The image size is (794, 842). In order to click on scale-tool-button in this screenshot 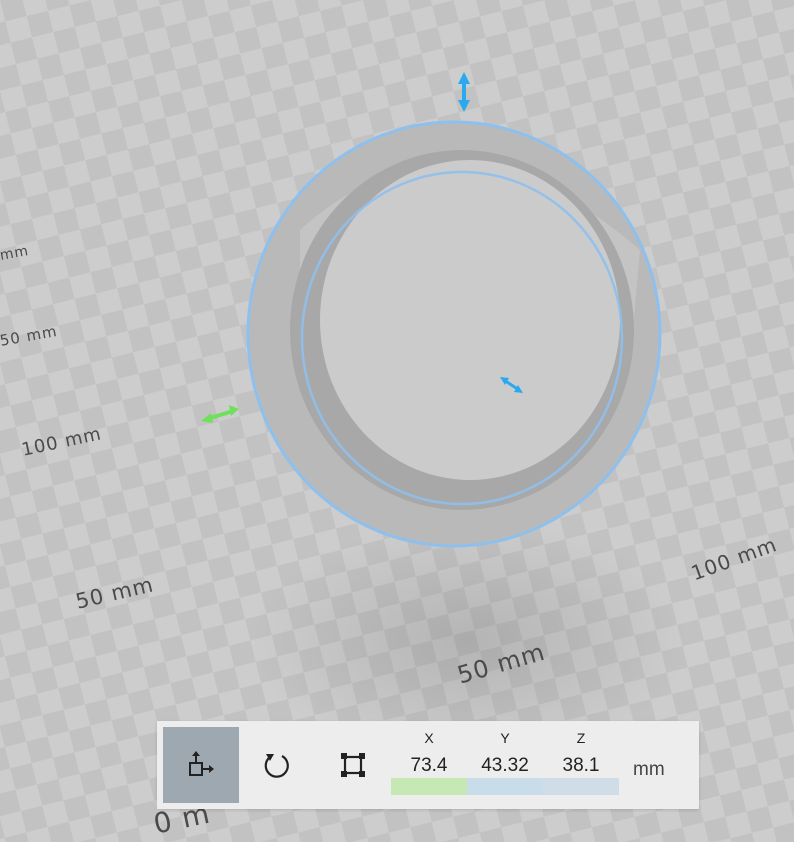, I will do `click(353, 765)`.